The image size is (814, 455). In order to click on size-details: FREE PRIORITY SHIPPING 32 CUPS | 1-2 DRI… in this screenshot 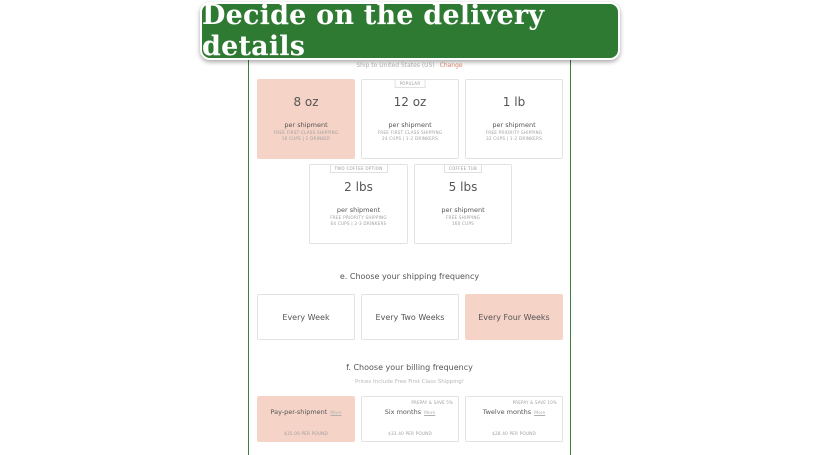, I will do `click(514, 135)`.